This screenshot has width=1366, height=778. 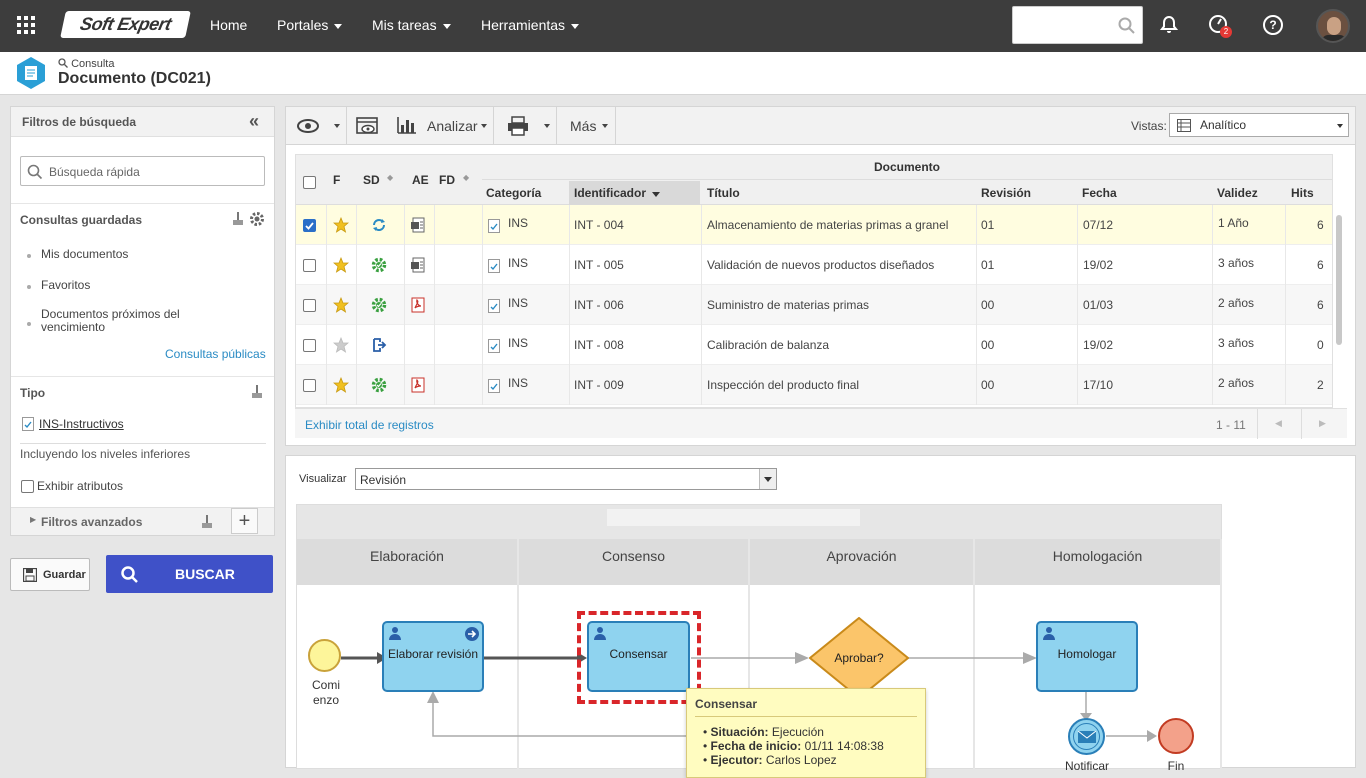 I want to click on advanced-filters-bar: ▶ Filtros avanzados +, so click(x=142, y=521).